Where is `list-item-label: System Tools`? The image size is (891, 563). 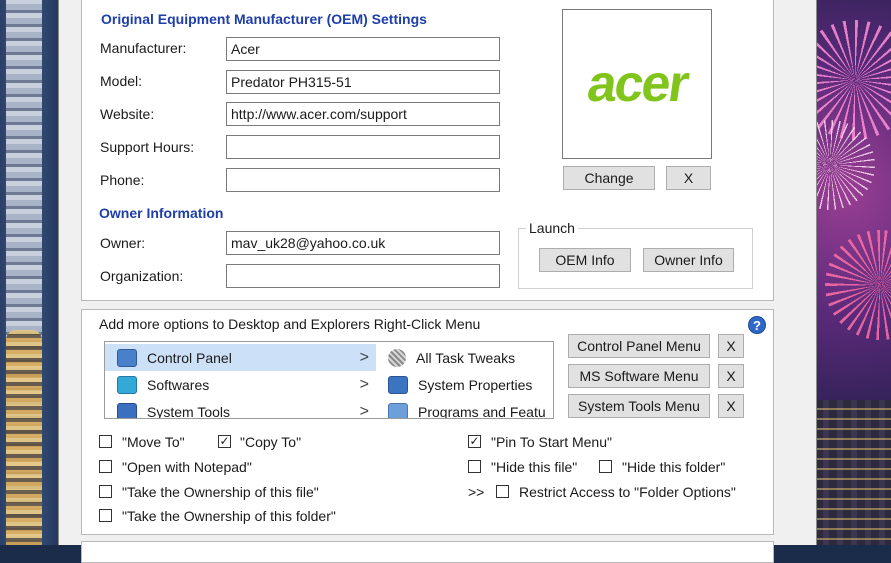
list-item-label: System Tools is located at coordinates (188, 411).